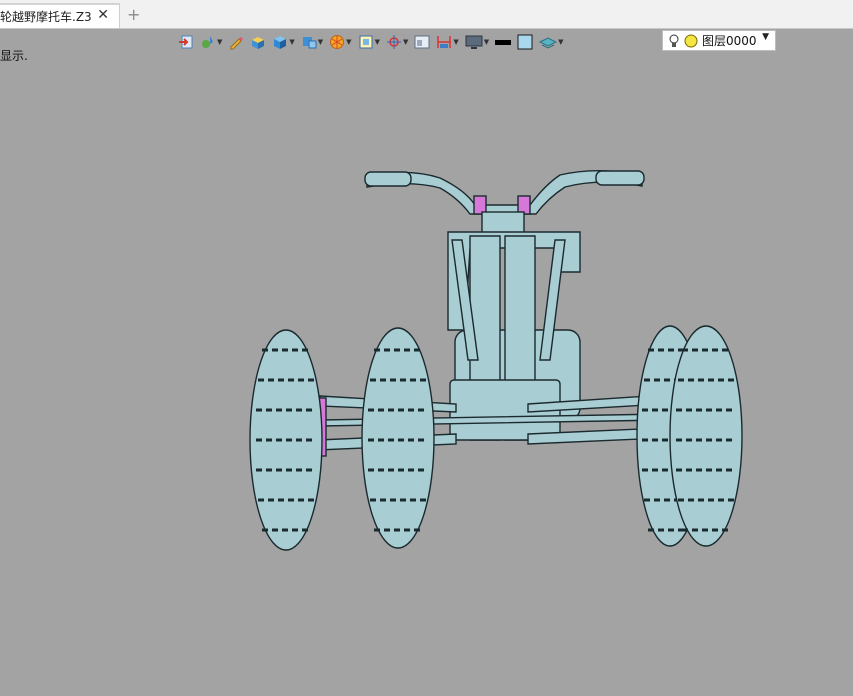 The width and height of the screenshot is (853, 696). What do you see at coordinates (620, 178) in the screenshot?
I see `handlebar-grip-right` at bounding box center [620, 178].